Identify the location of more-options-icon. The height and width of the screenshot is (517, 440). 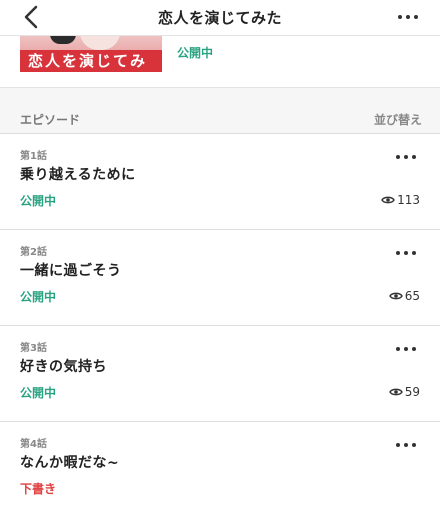
(408, 17).